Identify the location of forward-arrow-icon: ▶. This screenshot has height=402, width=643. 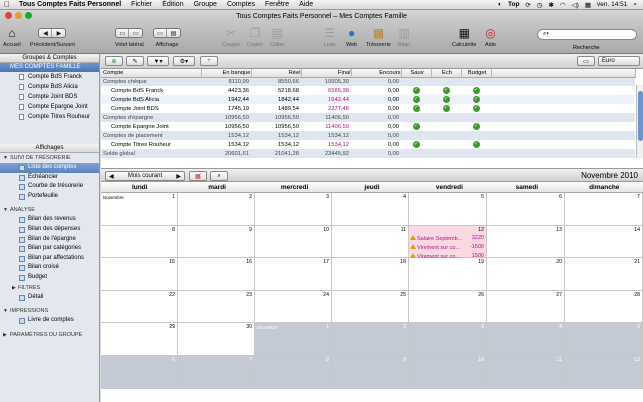
(58, 33).